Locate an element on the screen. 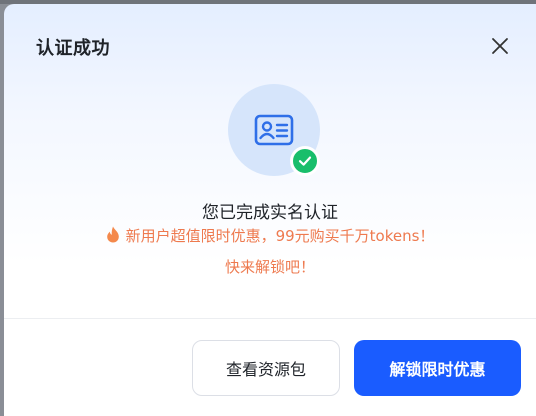 The width and height of the screenshot is (536, 416). promo-text-1: 新用户超值限时优惠，99元购买千万tokens！ is located at coordinates (280, 236).